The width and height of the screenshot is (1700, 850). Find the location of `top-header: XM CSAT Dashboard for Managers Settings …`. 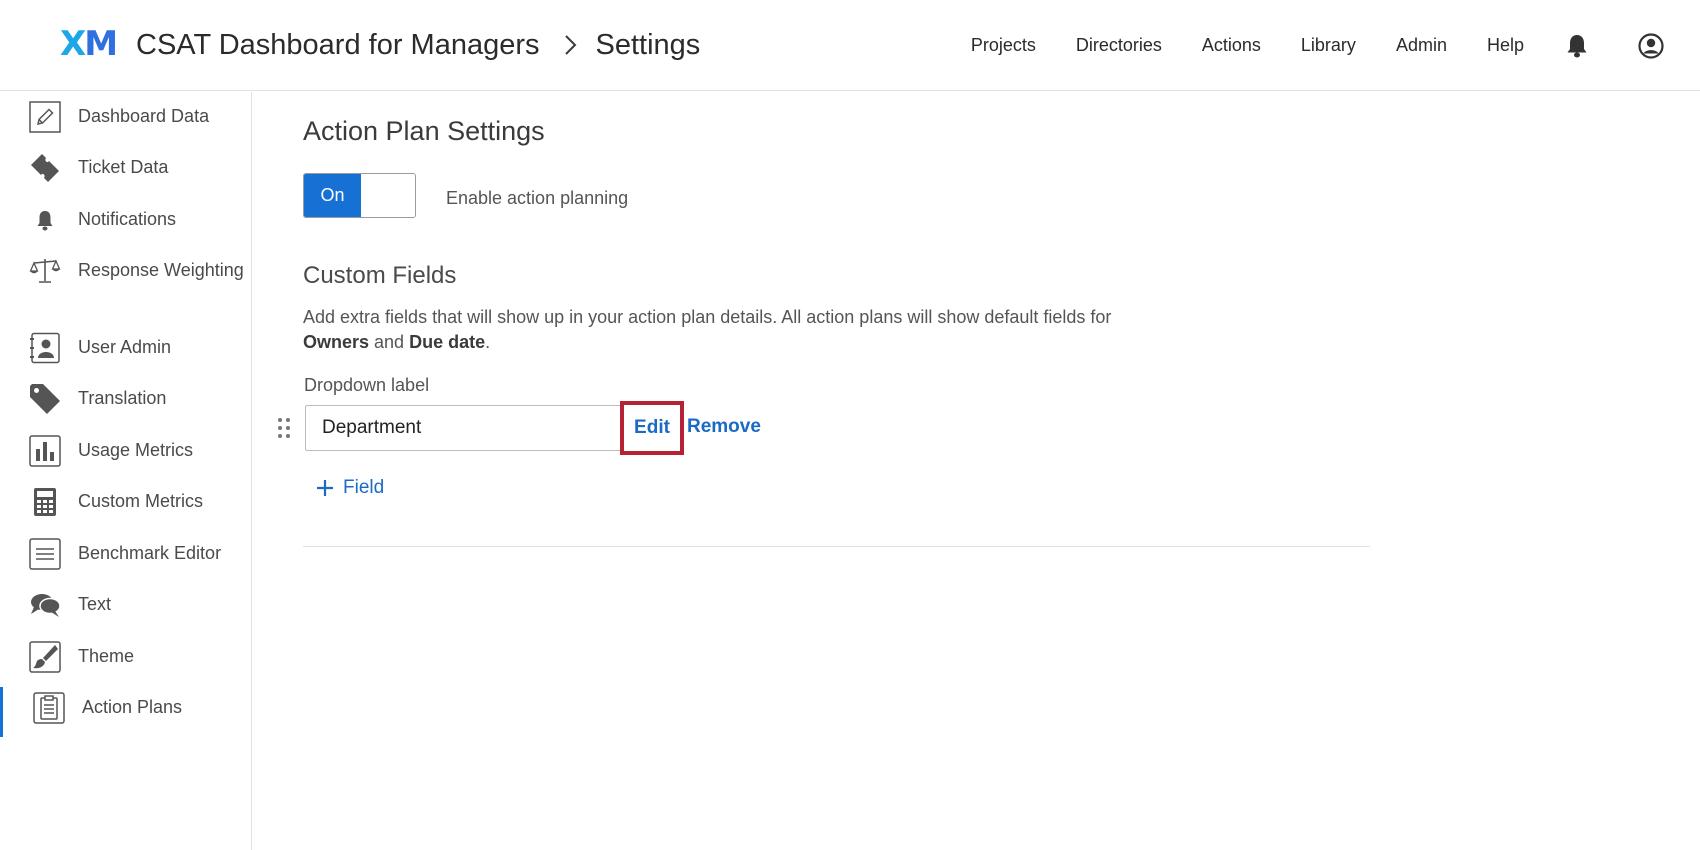

top-header: XM CSAT Dashboard for Managers Settings … is located at coordinates (850, 45).